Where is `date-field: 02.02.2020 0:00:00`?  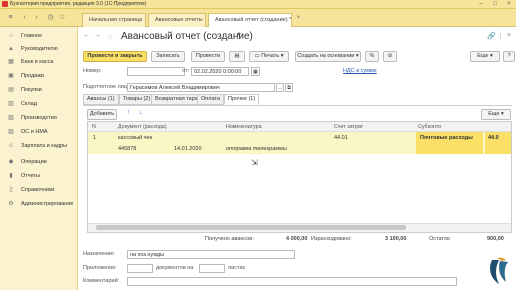 date-field: 02.02.2020 0:00:00 is located at coordinates (220, 71).